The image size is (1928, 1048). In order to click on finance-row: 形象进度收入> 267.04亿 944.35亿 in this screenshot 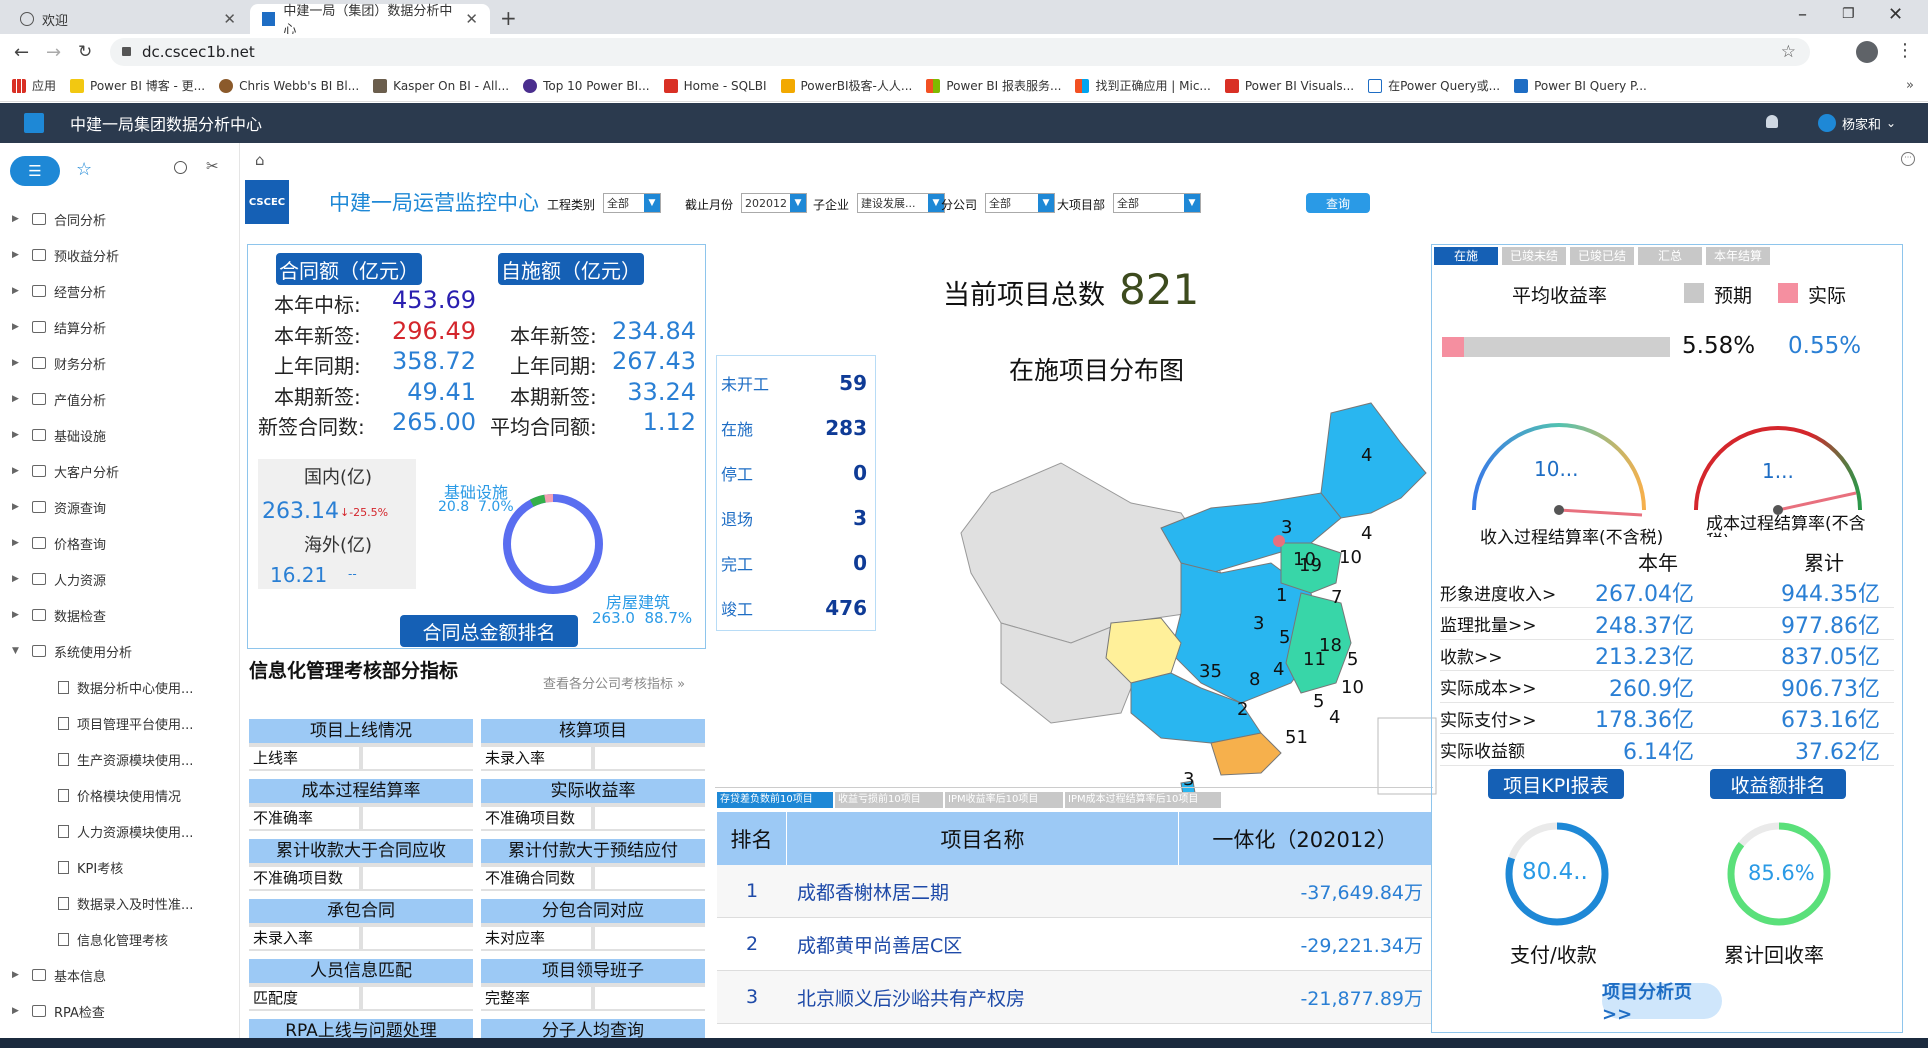, I will do `click(1667, 592)`.